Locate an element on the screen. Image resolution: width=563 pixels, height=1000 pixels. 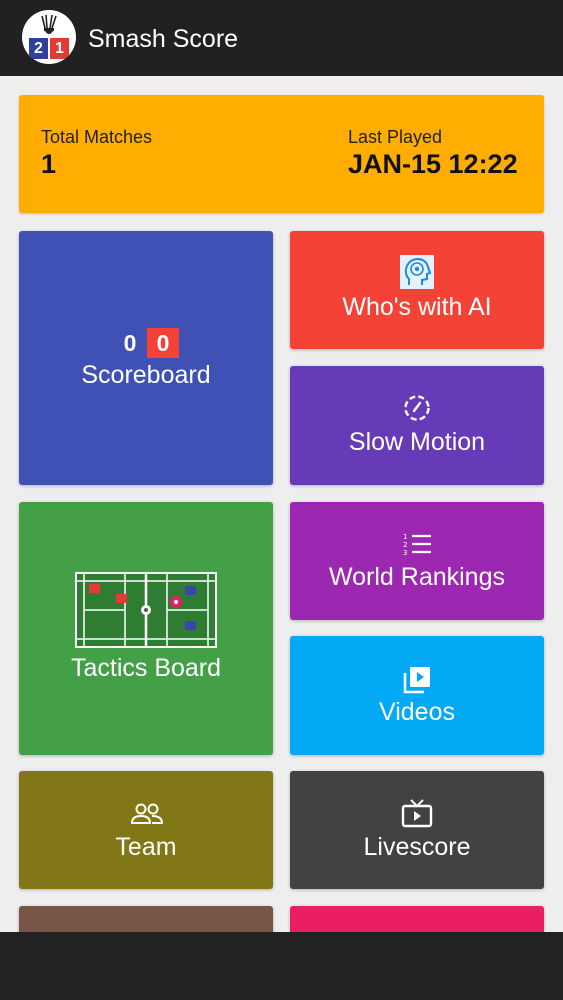
match-summary-card: Total Matches 1 Last Played JAN-15 12:22 is located at coordinates (281, 154).